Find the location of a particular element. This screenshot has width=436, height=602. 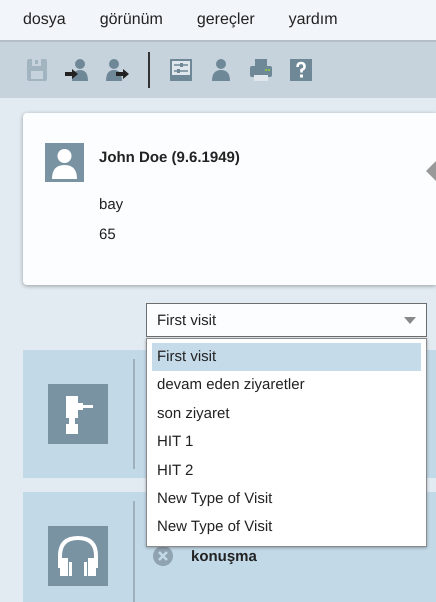

dropdown-option: First visit is located at coordinates (286, 357).